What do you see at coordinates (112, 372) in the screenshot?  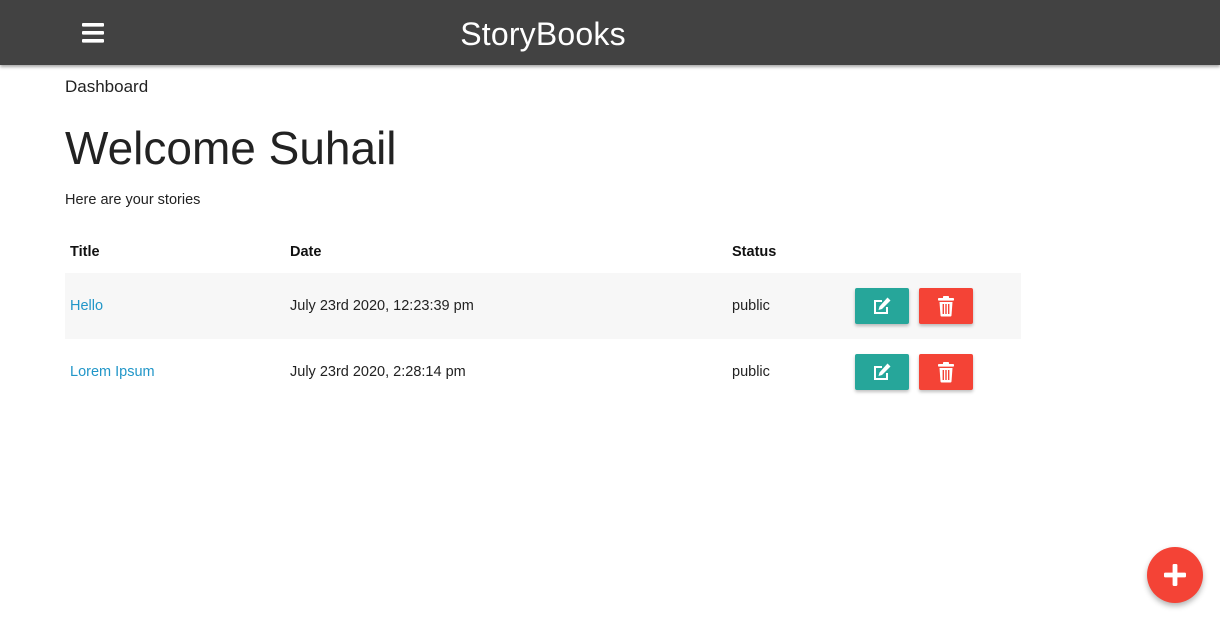 I see `story-title-link: Lorem Ipsum` at bounding box center [112, 372].